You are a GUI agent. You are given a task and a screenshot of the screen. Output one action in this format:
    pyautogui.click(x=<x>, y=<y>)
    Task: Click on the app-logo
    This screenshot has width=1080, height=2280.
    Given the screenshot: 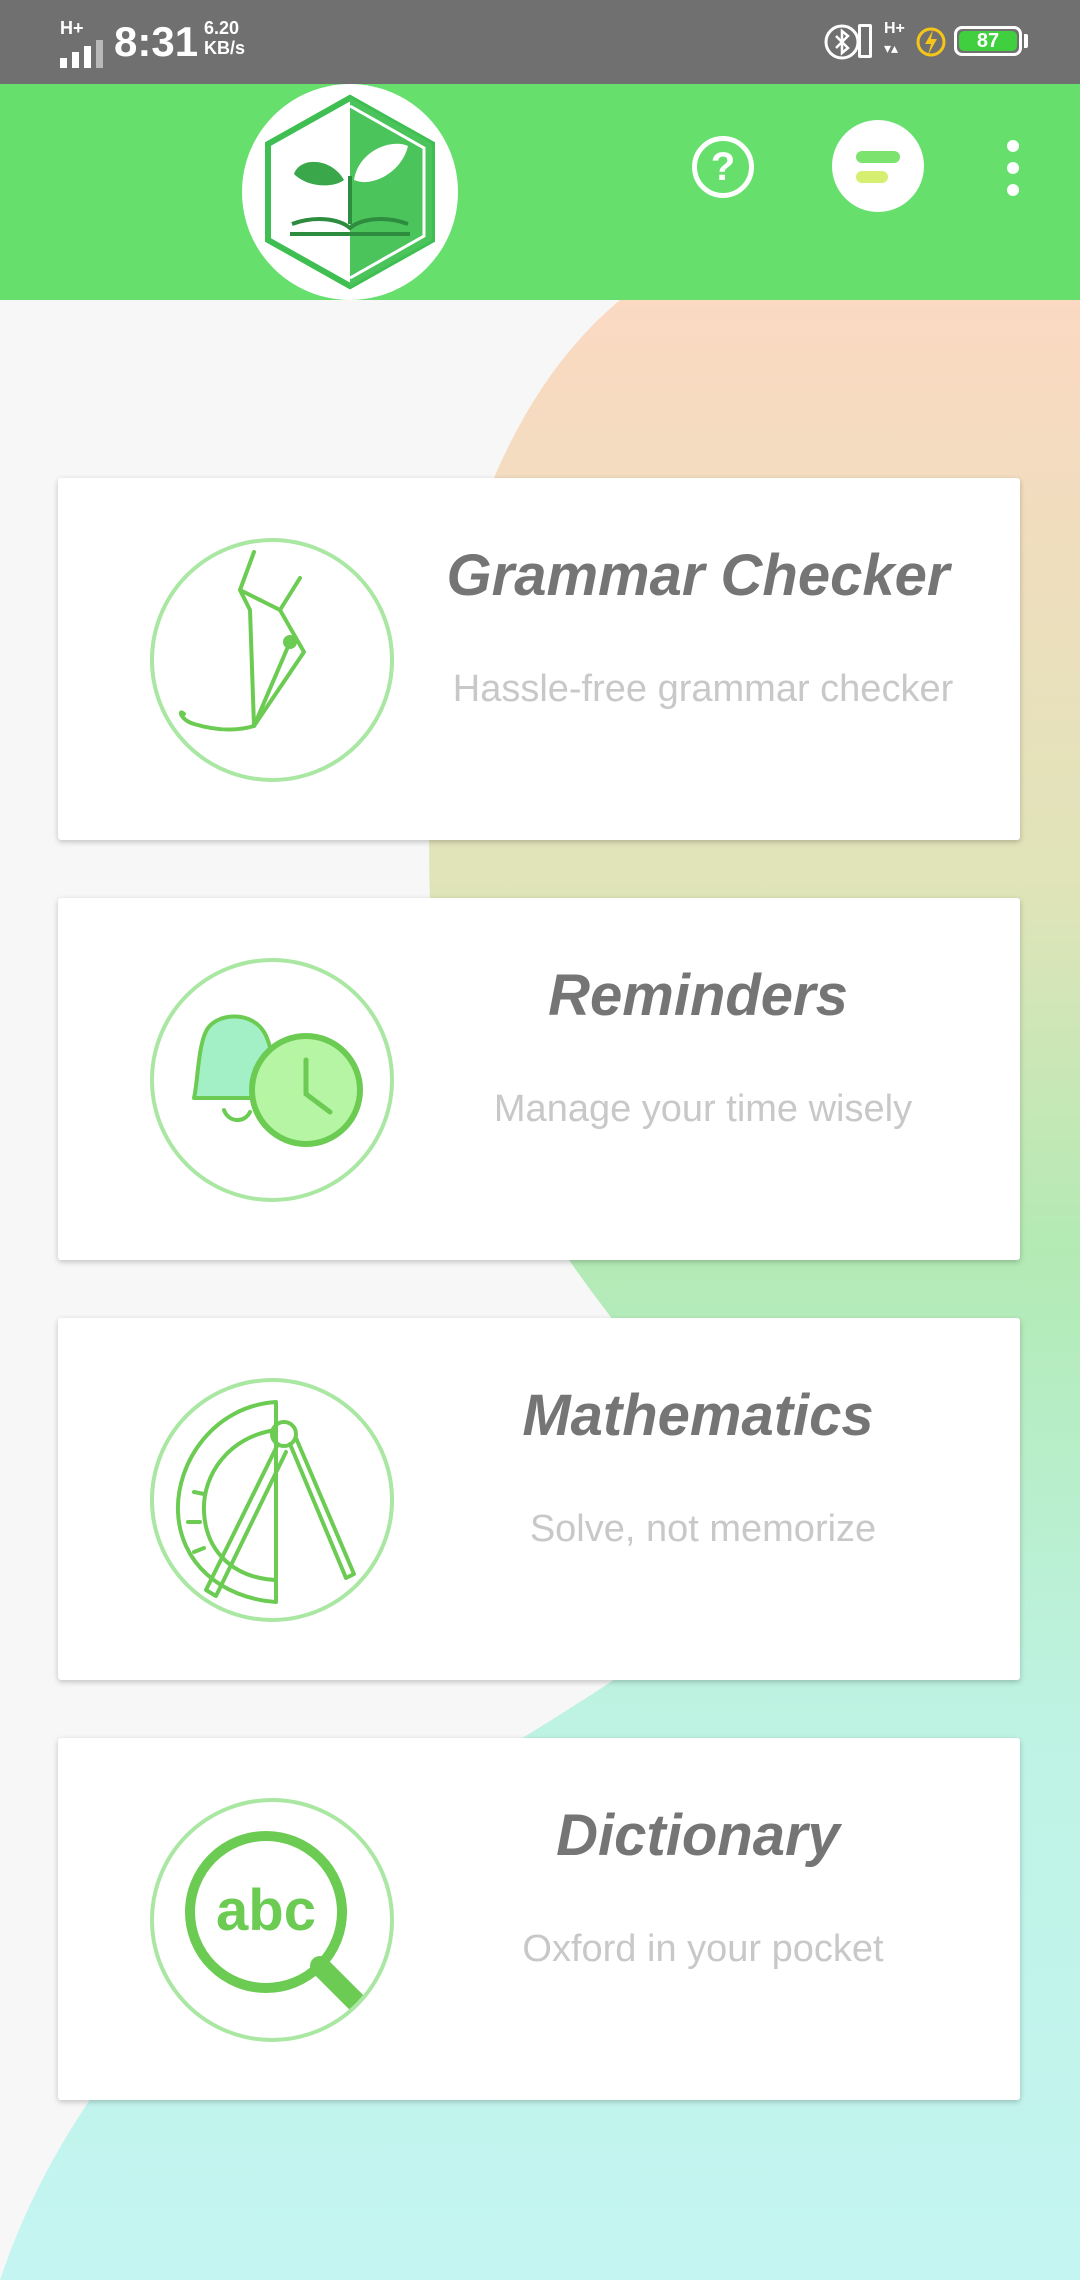 What is the action you would take?
    pyautogui.click(x=350, y=192)
    